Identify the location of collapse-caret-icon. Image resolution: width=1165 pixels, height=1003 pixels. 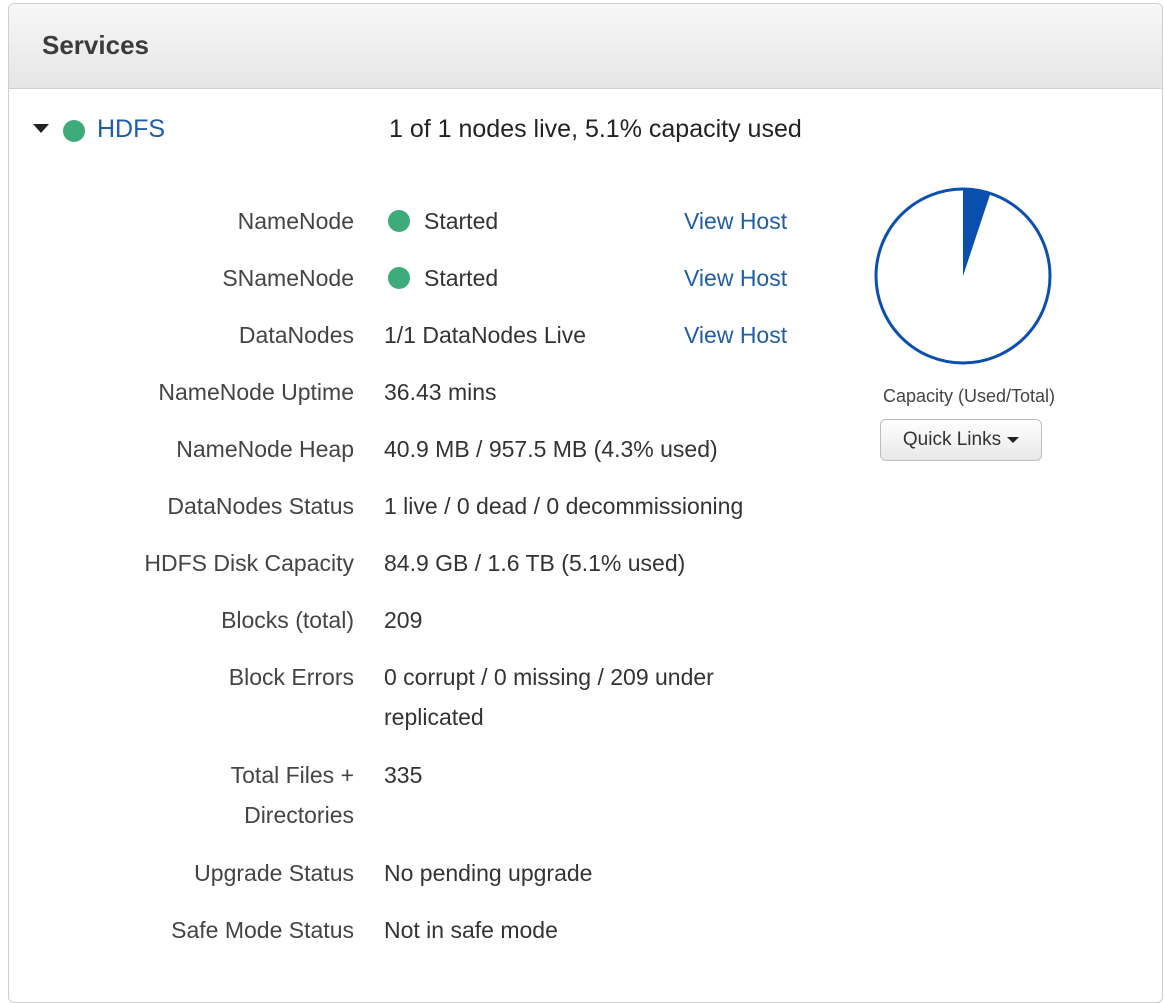
(41, 128).